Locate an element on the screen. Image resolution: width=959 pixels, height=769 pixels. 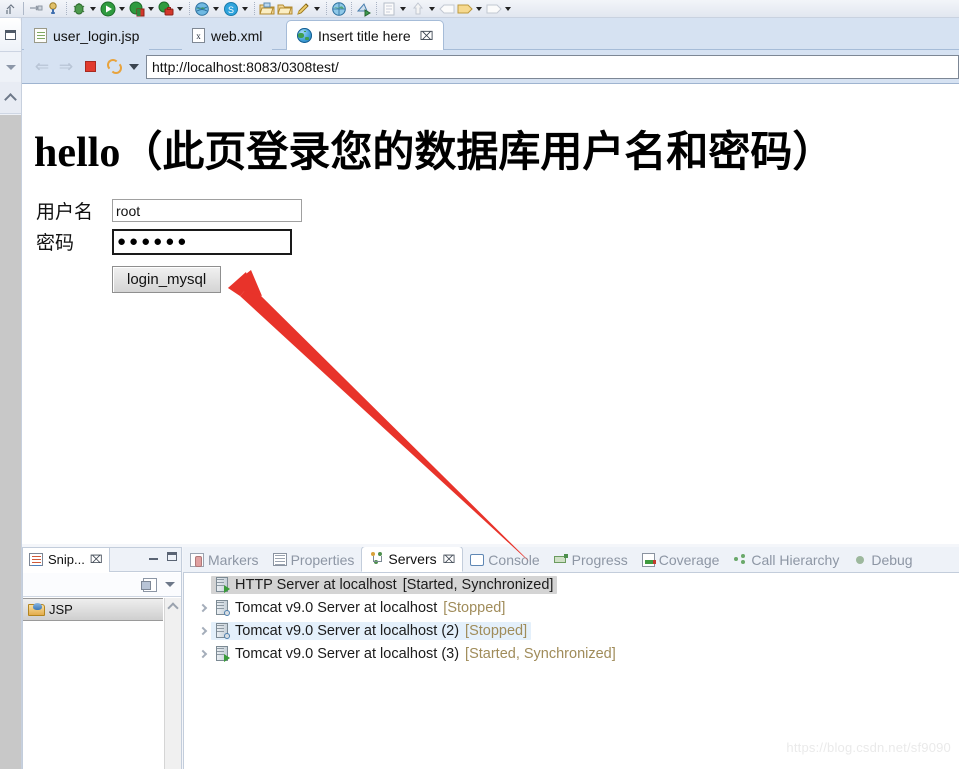
new-snippet-icon is located at coordinates (149, 584).